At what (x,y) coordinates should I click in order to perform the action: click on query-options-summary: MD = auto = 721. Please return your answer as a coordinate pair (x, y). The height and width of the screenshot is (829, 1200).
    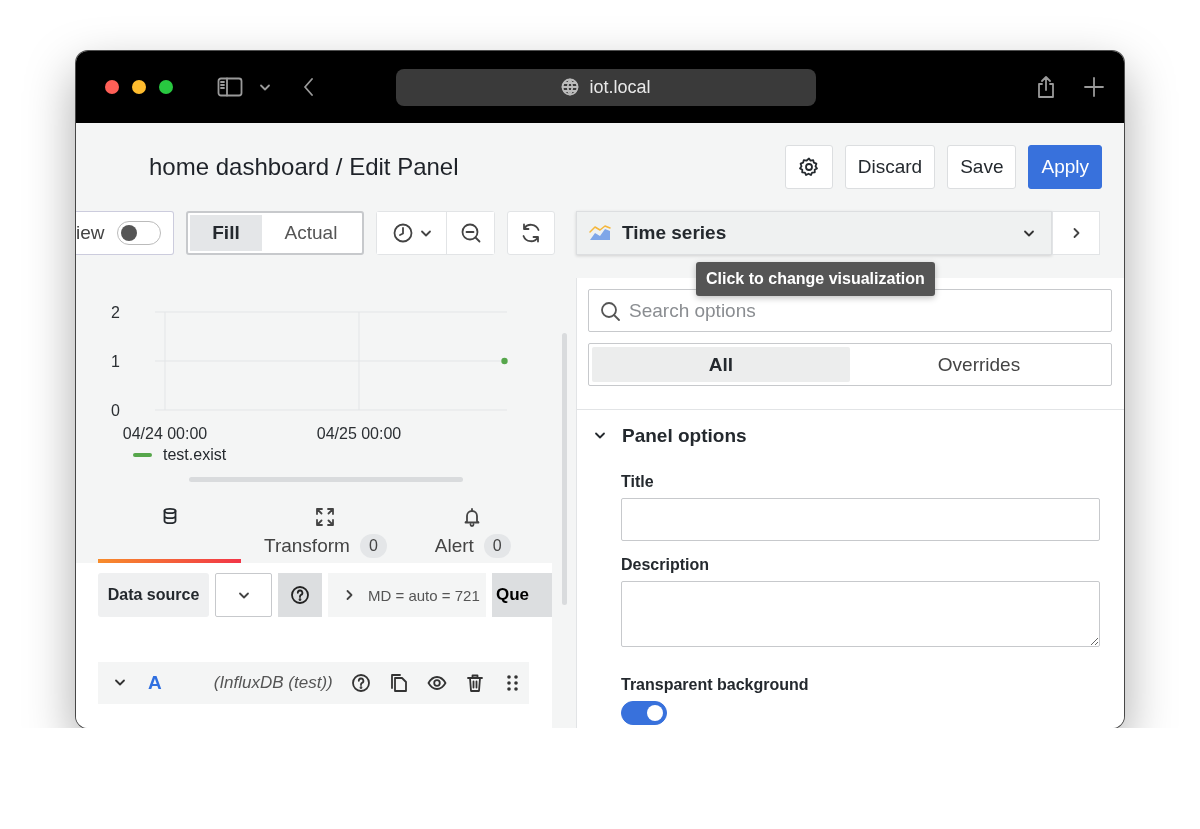
    Looking at the image, I should click on (424, 595).